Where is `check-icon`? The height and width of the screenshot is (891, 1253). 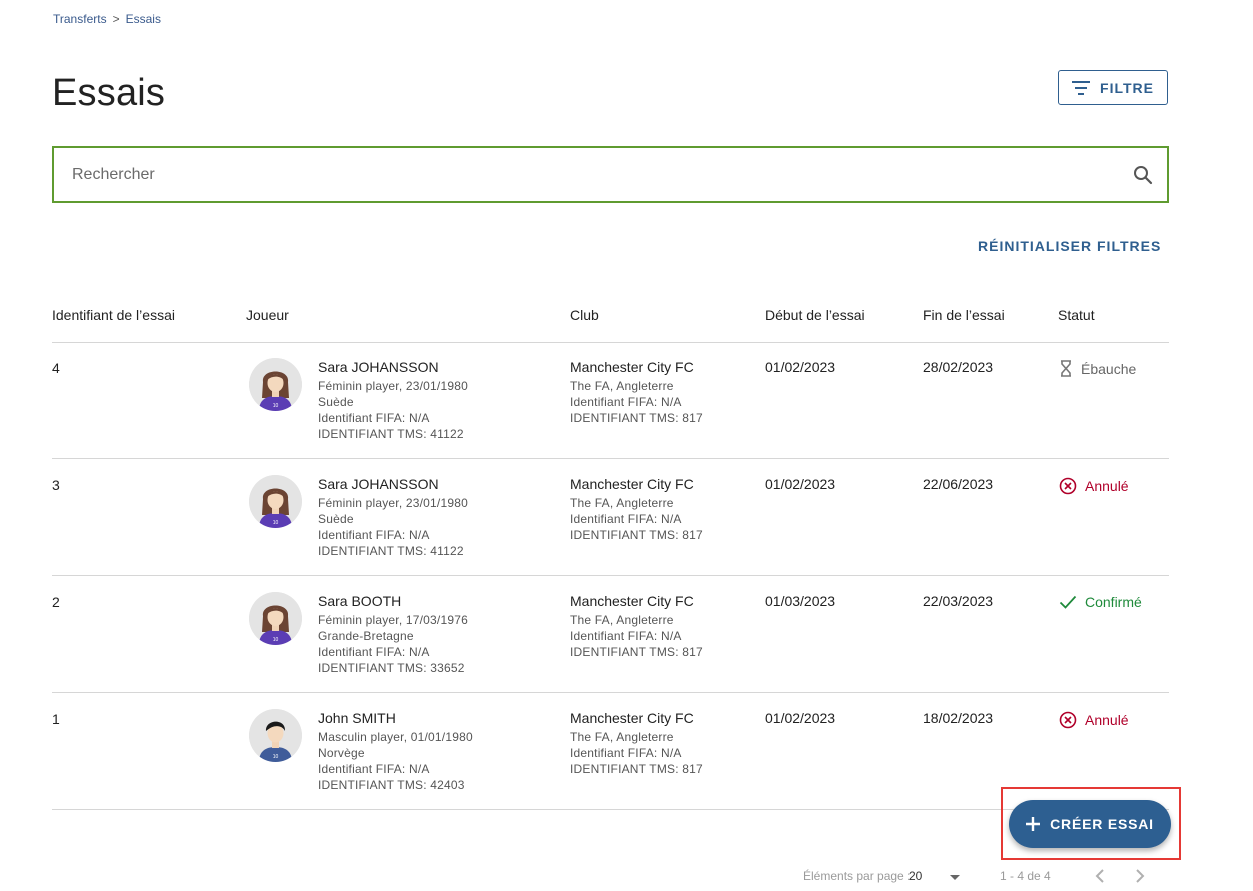
check-icon is located at coordinates (1068, 602).